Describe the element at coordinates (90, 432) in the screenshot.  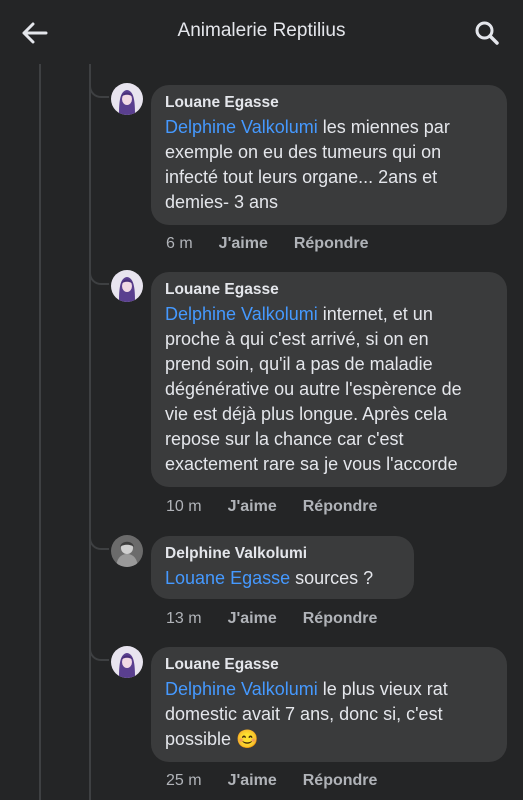
I see `reply-thread-line` at that location.